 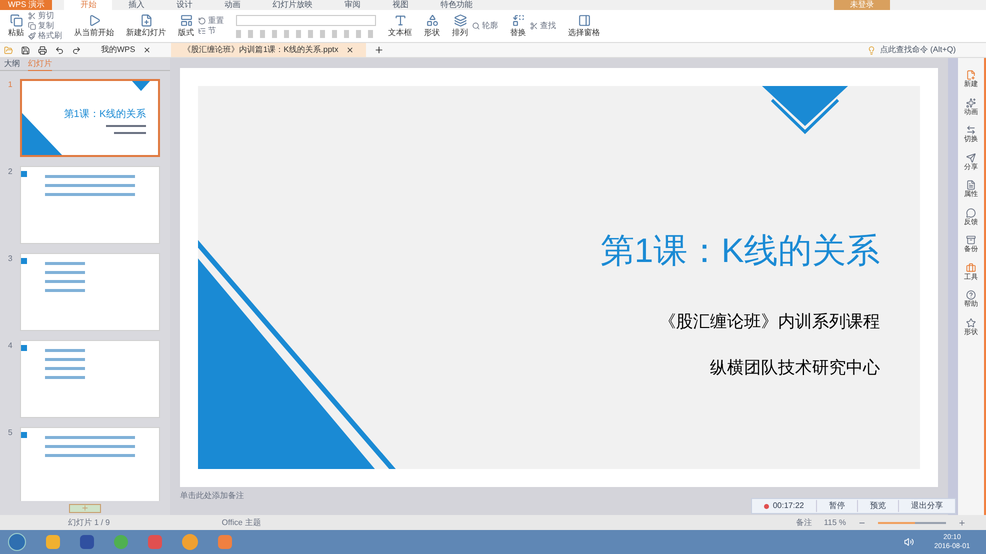 What do you see at coordinates (232, 5) in the screenshot?
I see `menu-tab: 动画` at bounding box center [232, 5].